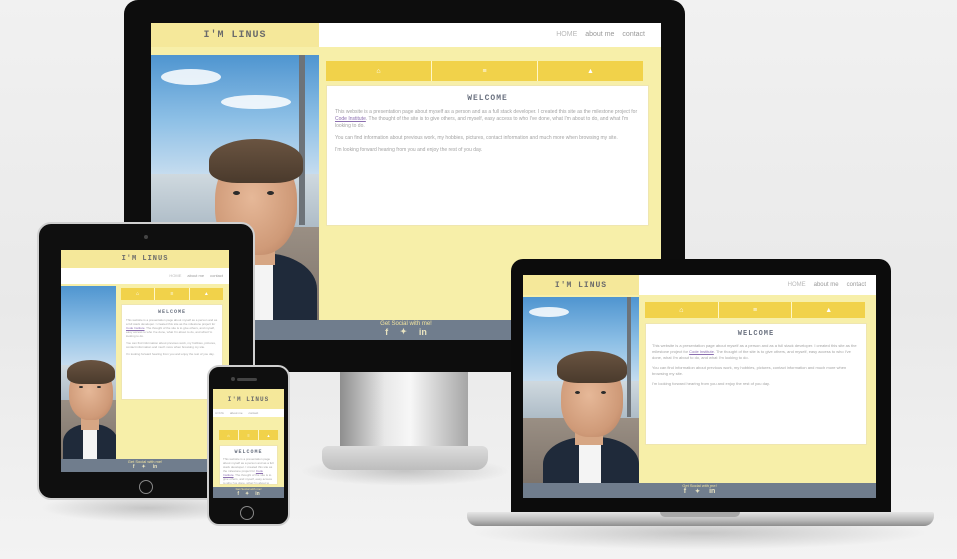 This screenshot has width=957, height=559. I want to click on laptop-notch, so click(700, 514).